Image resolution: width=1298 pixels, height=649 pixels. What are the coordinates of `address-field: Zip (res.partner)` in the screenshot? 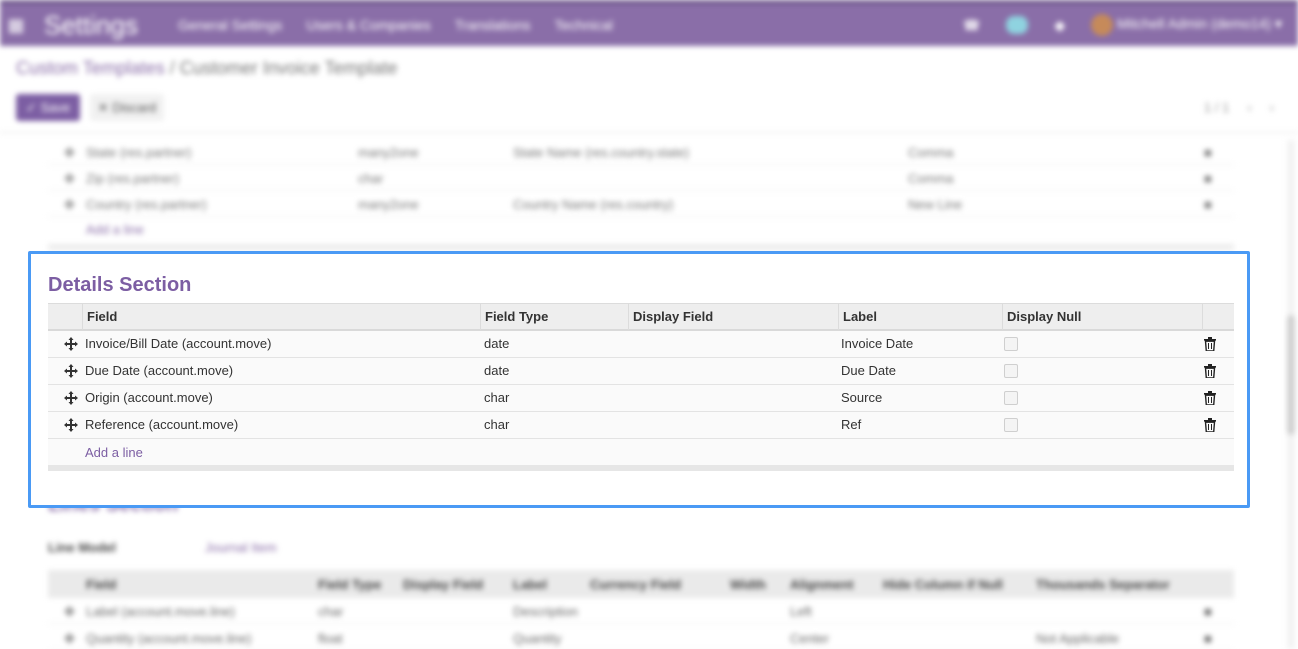 It's located at (133, 178).